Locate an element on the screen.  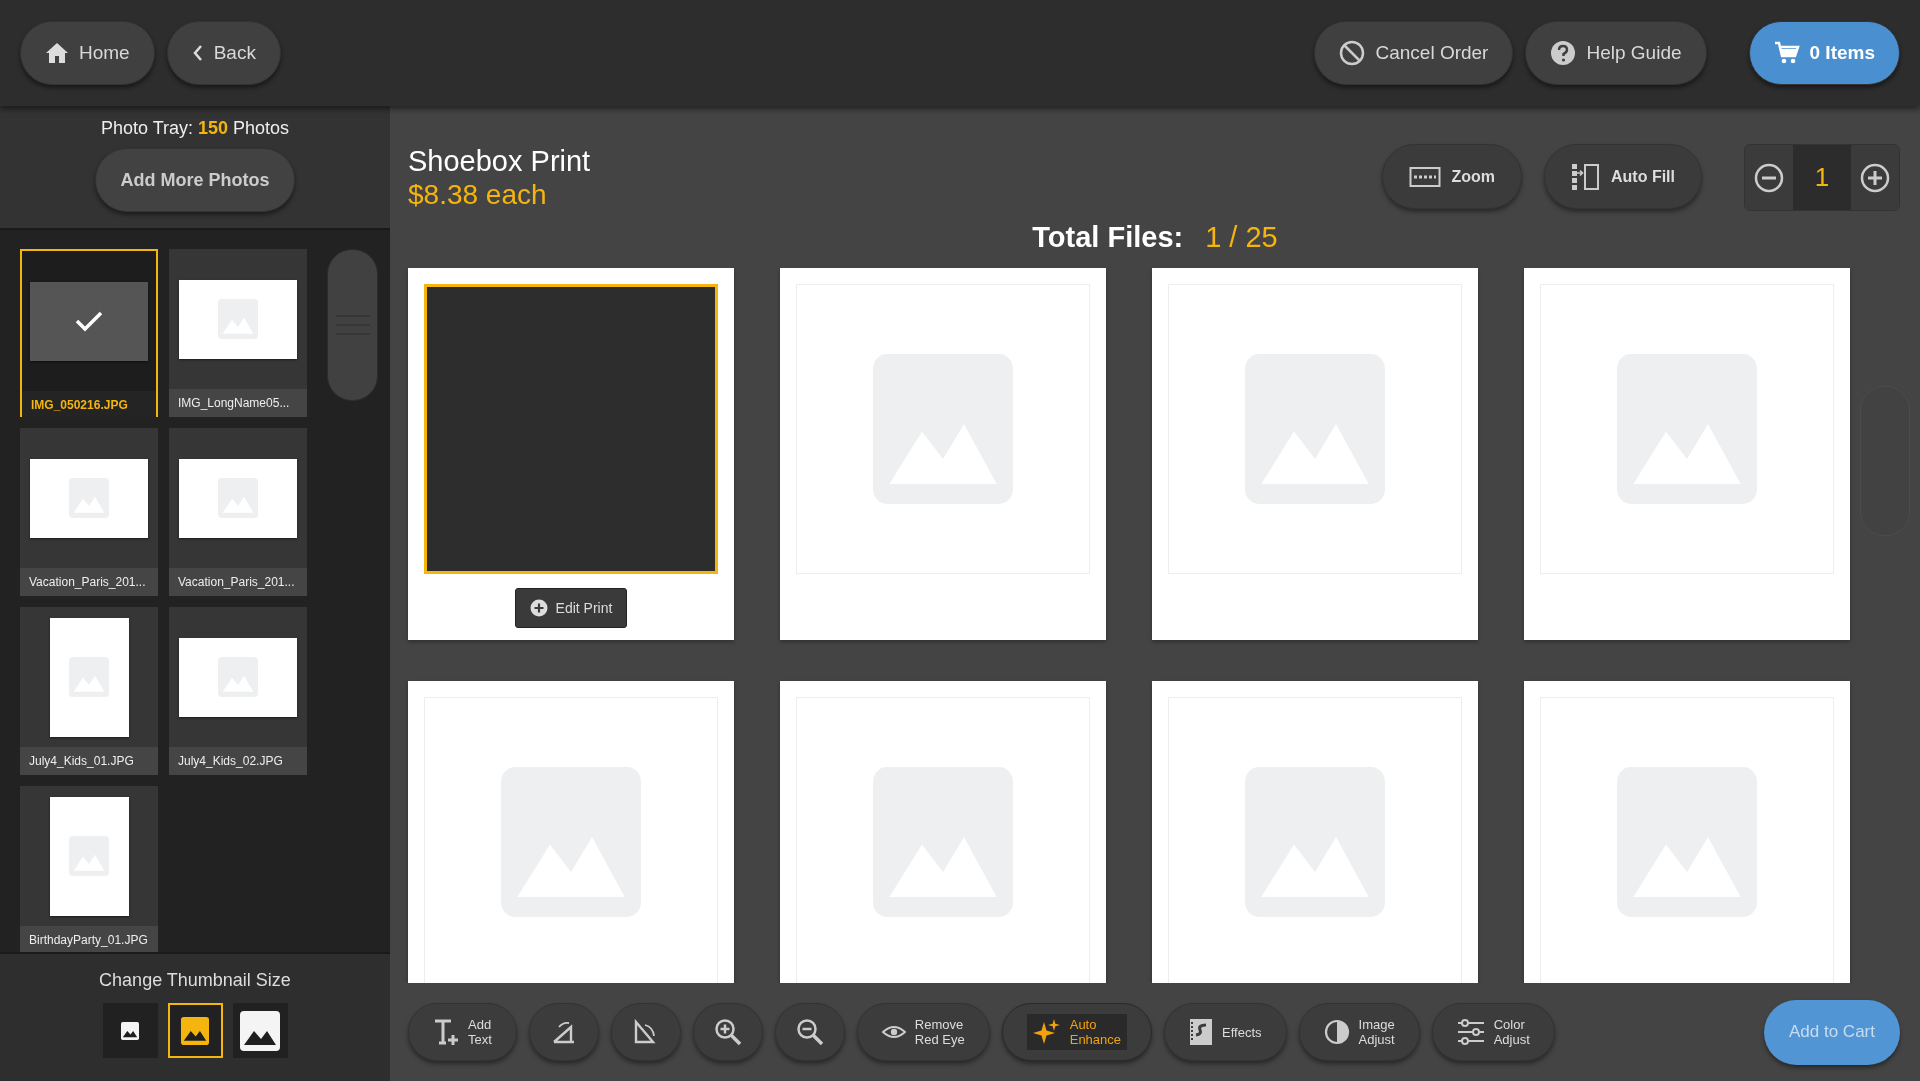
photo-thumbnail: July4_Kids_01.JPG is located at coordinates (89, 691).